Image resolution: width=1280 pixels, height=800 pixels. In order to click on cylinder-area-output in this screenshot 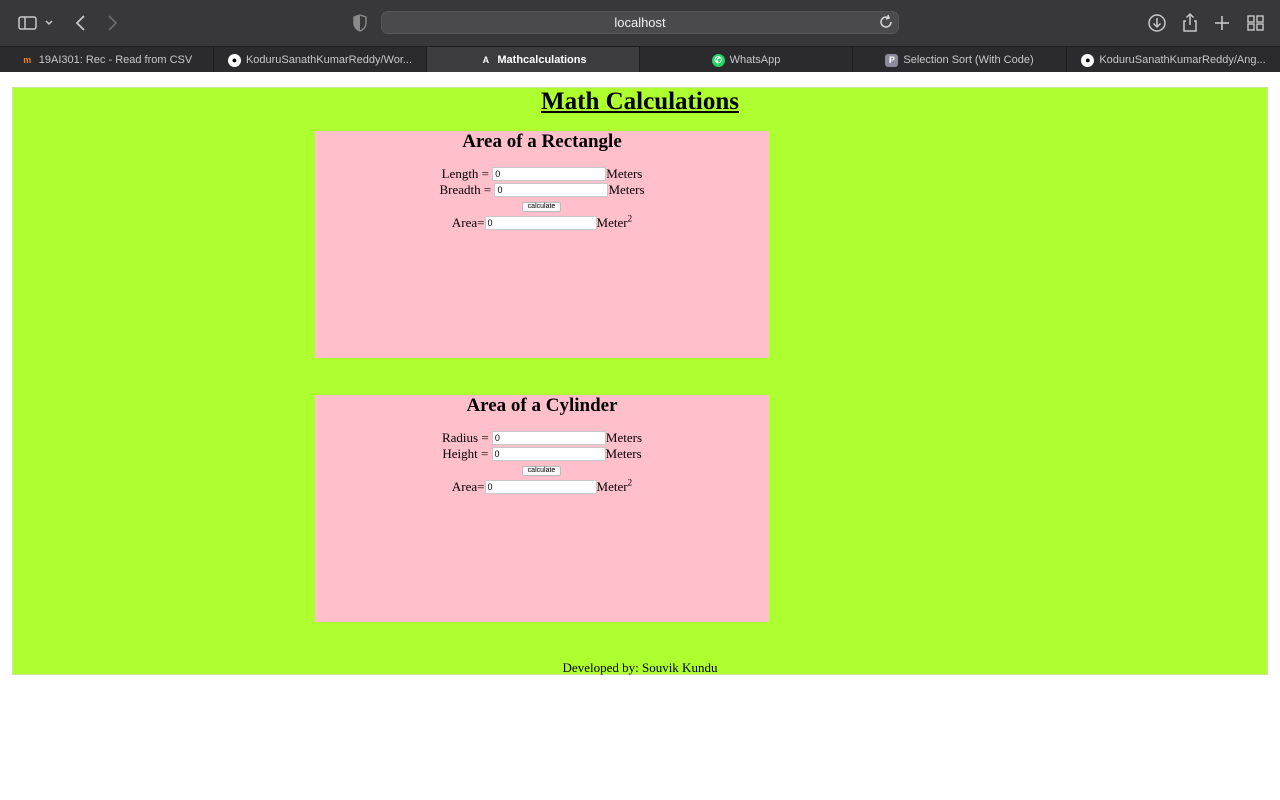, I will do `click(540, 486)`.